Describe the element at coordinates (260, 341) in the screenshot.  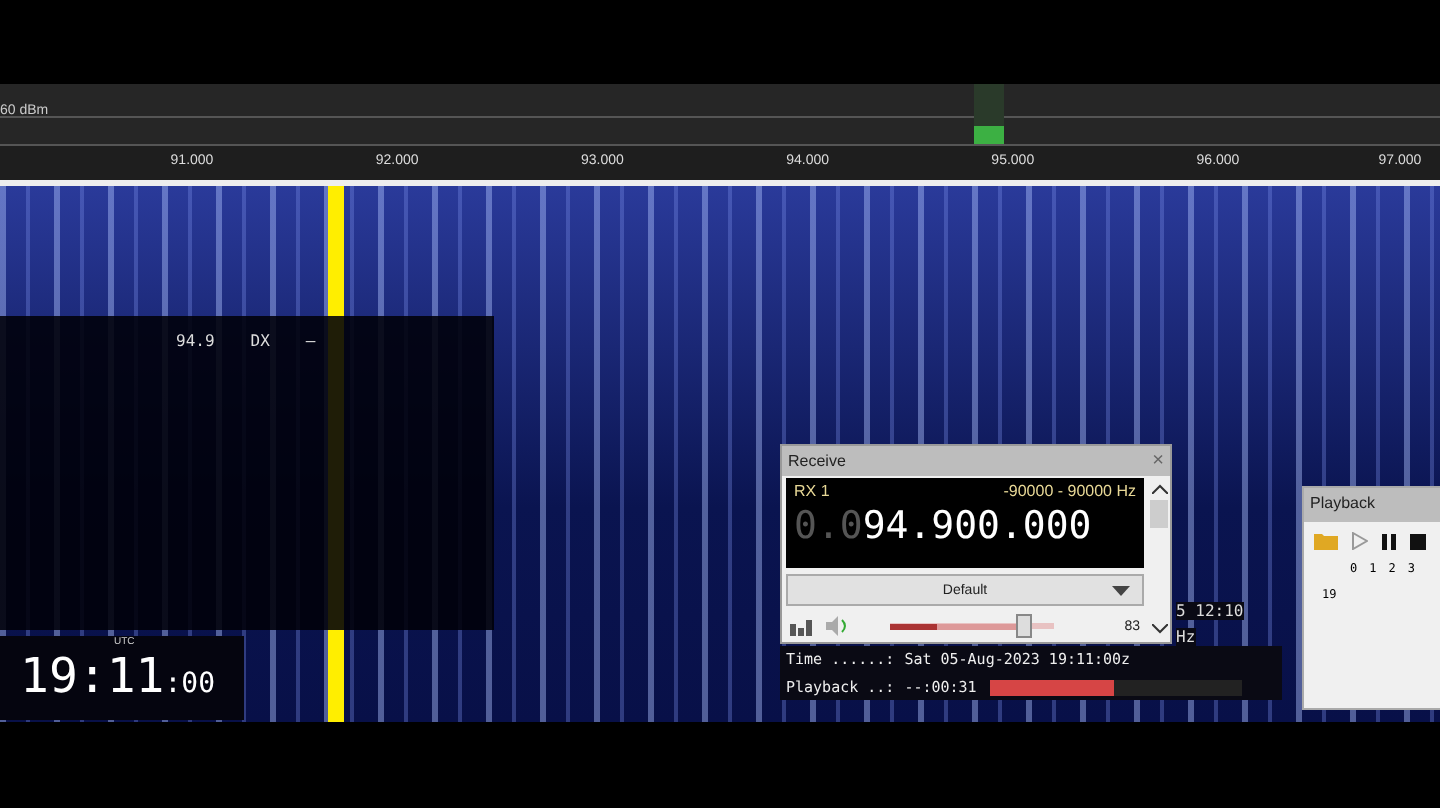
I see `station-mode: DX` at that location.